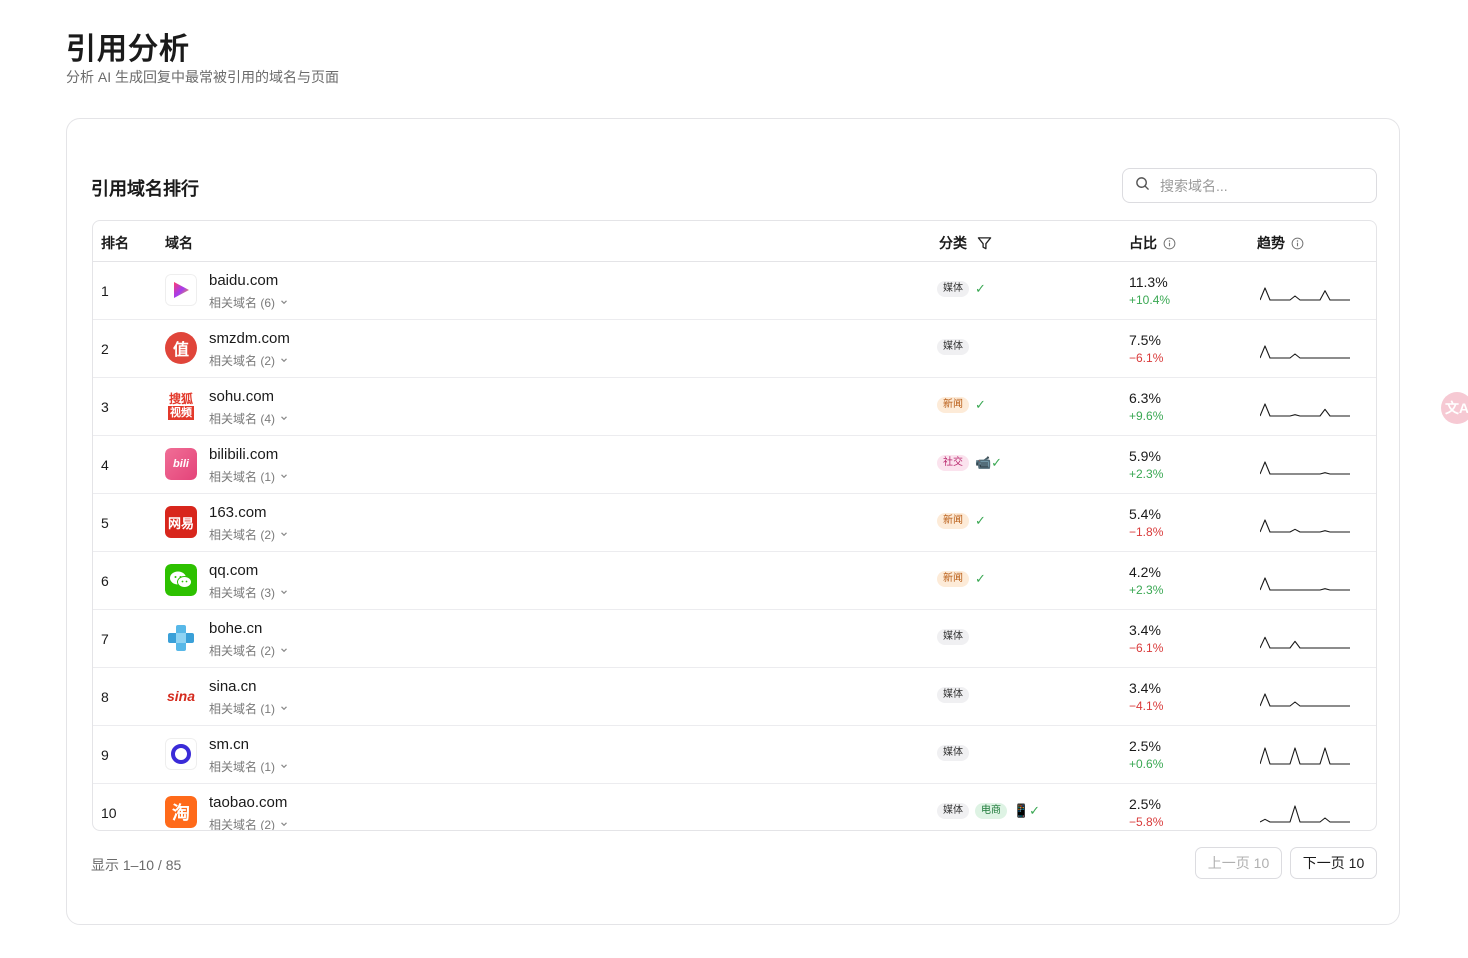 The width and height of the screenshot is (1468, 958). Describe the element at coordinates (734, 639) in the screenshot. I see `table-row: 7 bohe.cn 相关域名 (2) 媒体 3.4% −6.1%` at that location.